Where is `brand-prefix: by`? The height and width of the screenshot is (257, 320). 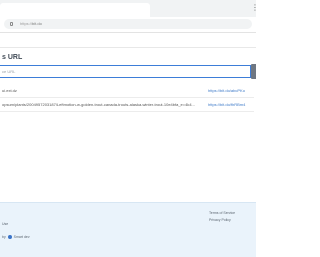 brand-prefix: by is located at coordinates (4, 237).